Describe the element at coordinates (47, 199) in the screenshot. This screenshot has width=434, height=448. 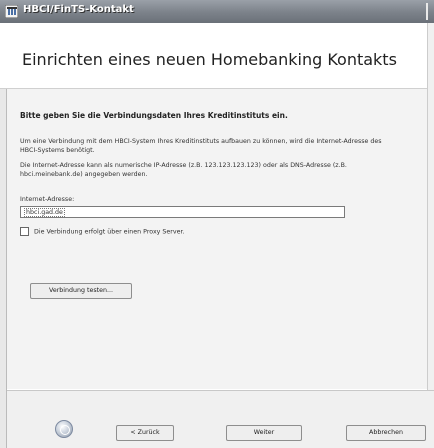
I see `address-label: Internet-Adresse:` at that location.